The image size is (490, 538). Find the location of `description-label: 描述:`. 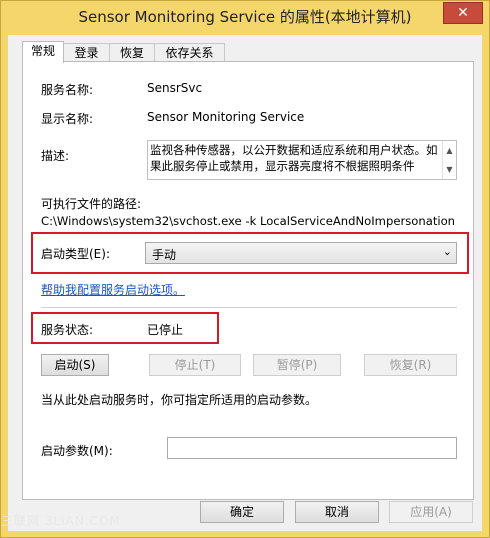

description-label: 描述: is located at coordinates (55, 156).